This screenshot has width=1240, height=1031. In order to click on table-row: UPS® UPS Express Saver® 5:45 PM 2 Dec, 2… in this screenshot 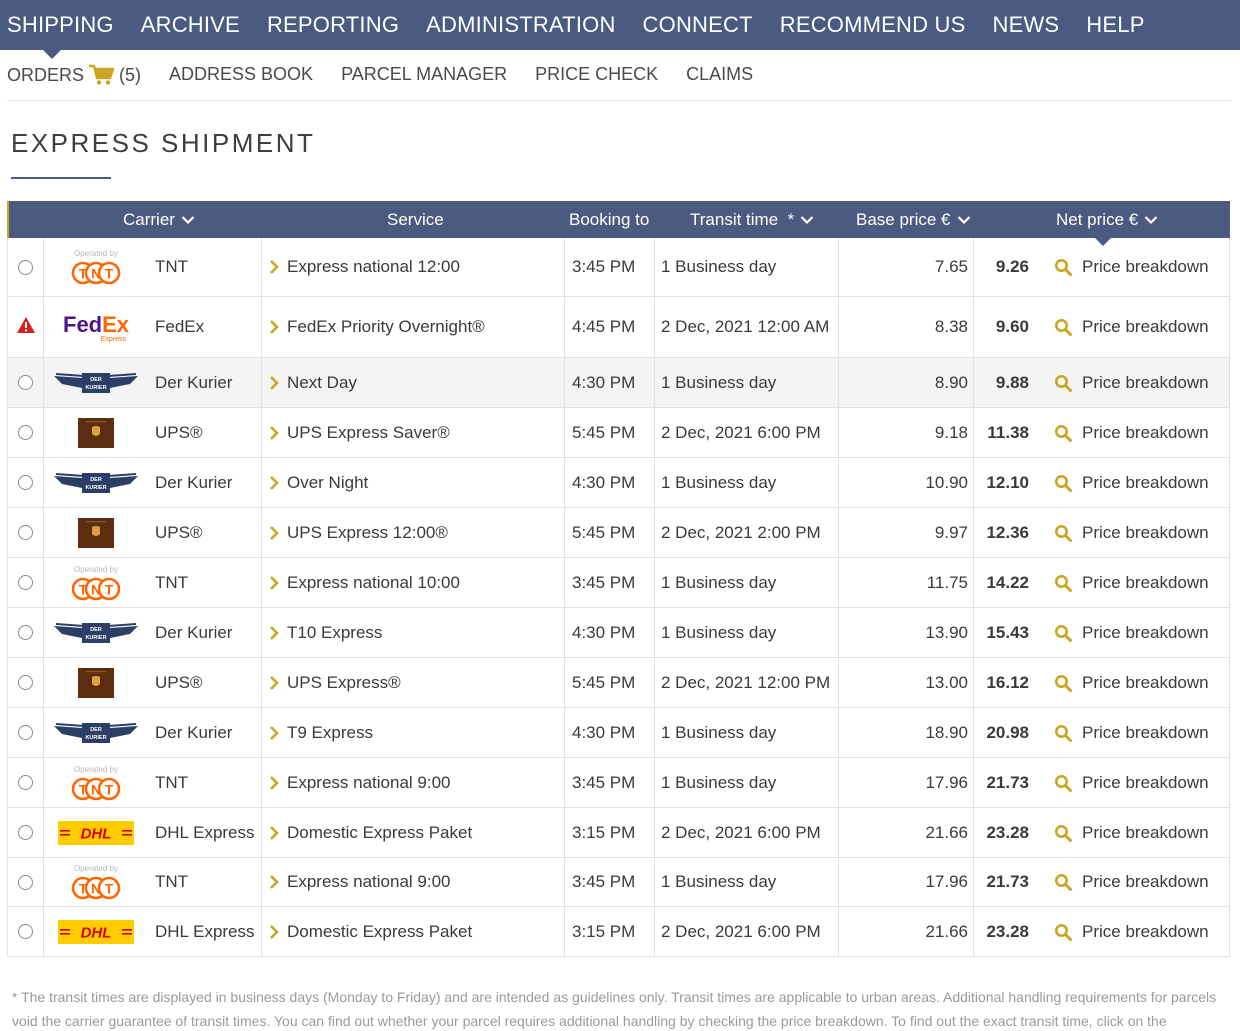, I will do `click(618, 433)`.